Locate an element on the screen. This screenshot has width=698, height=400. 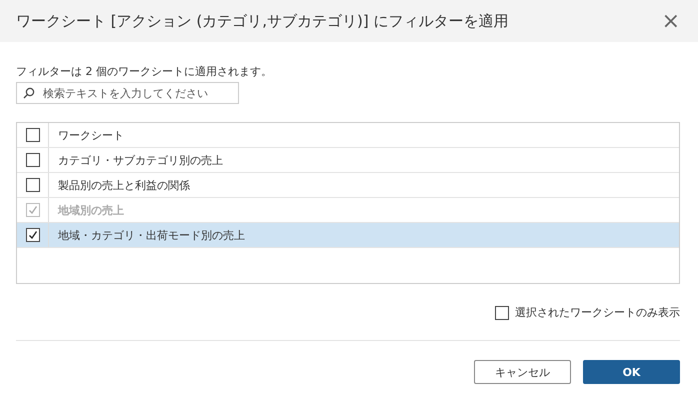
table-row: カテゴリ・サブカテゴリ別の売上 is located at coordinates (348, 160).